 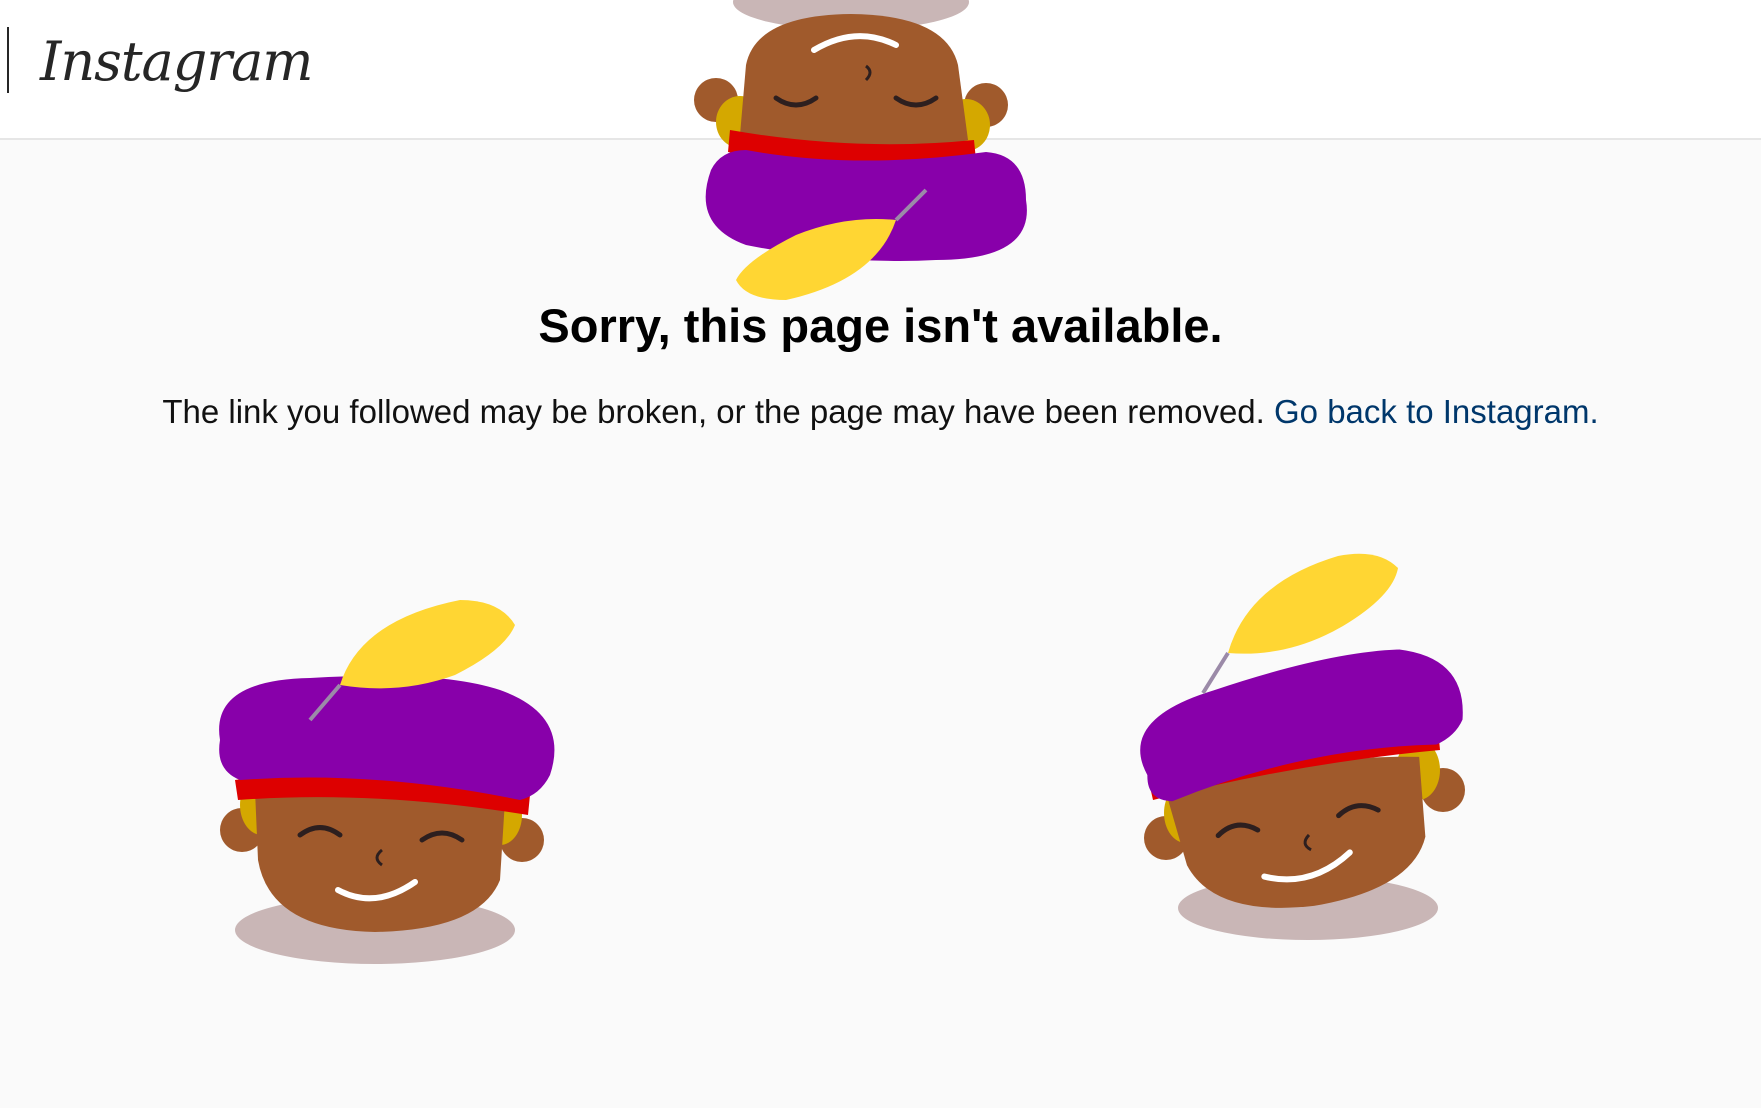 I want to click on instagram-logo: Instagram, so click(x=176, y=62).